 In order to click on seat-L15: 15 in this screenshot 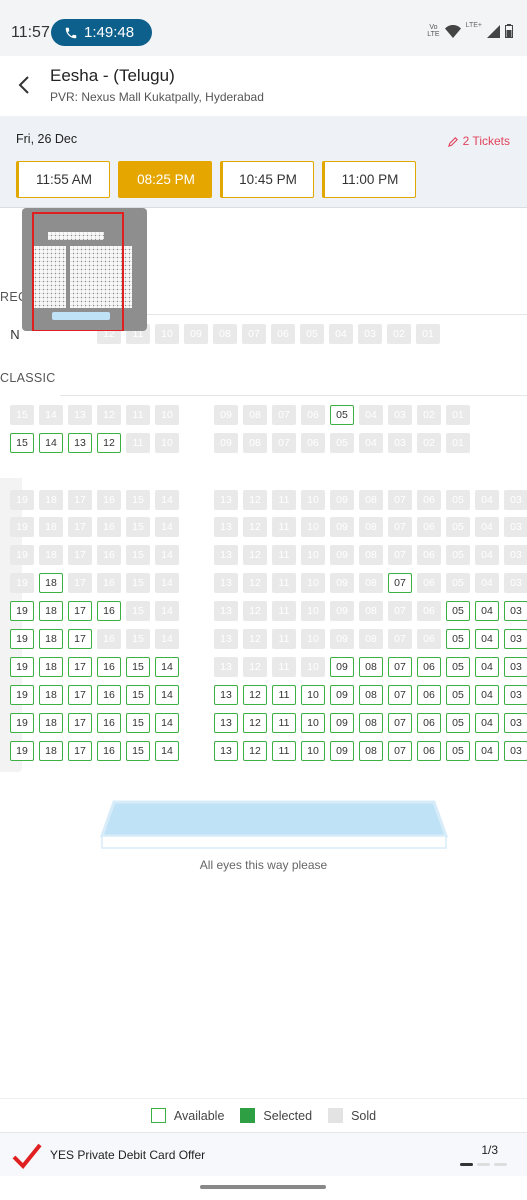, I will do `click(22, 443)`.